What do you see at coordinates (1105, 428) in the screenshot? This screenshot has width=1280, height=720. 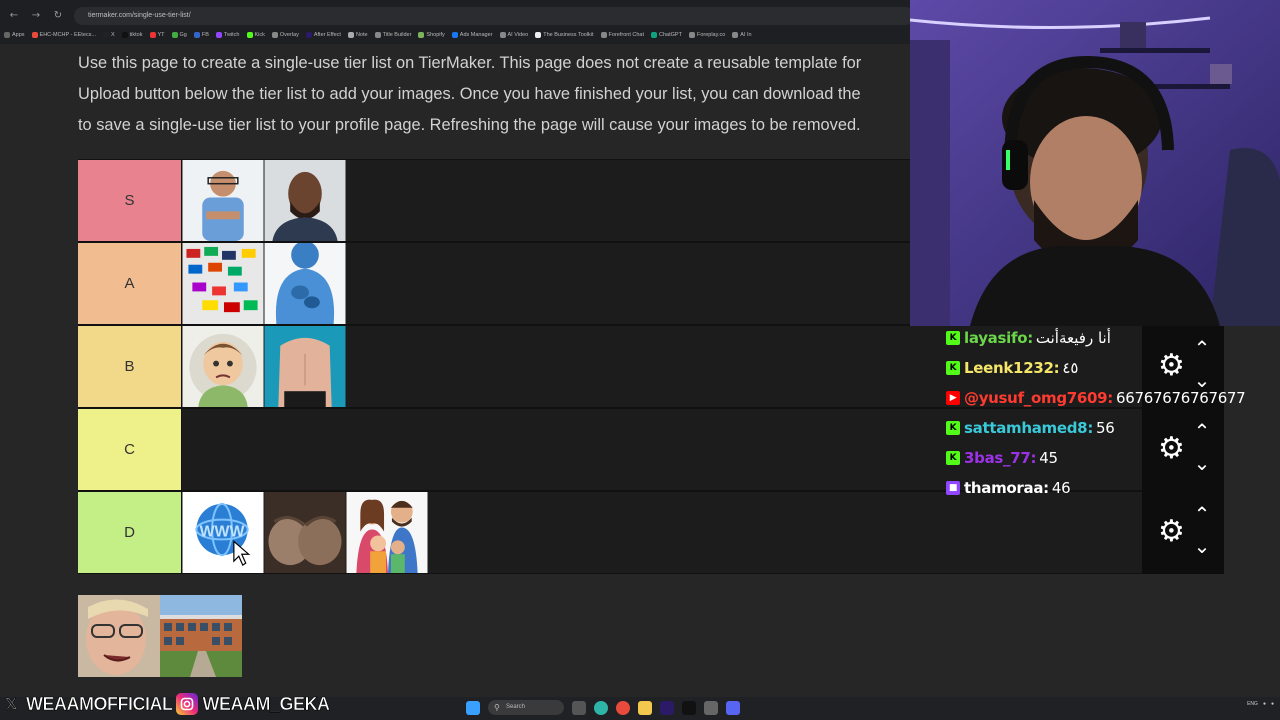 I see `chat-text: 56` at bounding box center [1105, 428].